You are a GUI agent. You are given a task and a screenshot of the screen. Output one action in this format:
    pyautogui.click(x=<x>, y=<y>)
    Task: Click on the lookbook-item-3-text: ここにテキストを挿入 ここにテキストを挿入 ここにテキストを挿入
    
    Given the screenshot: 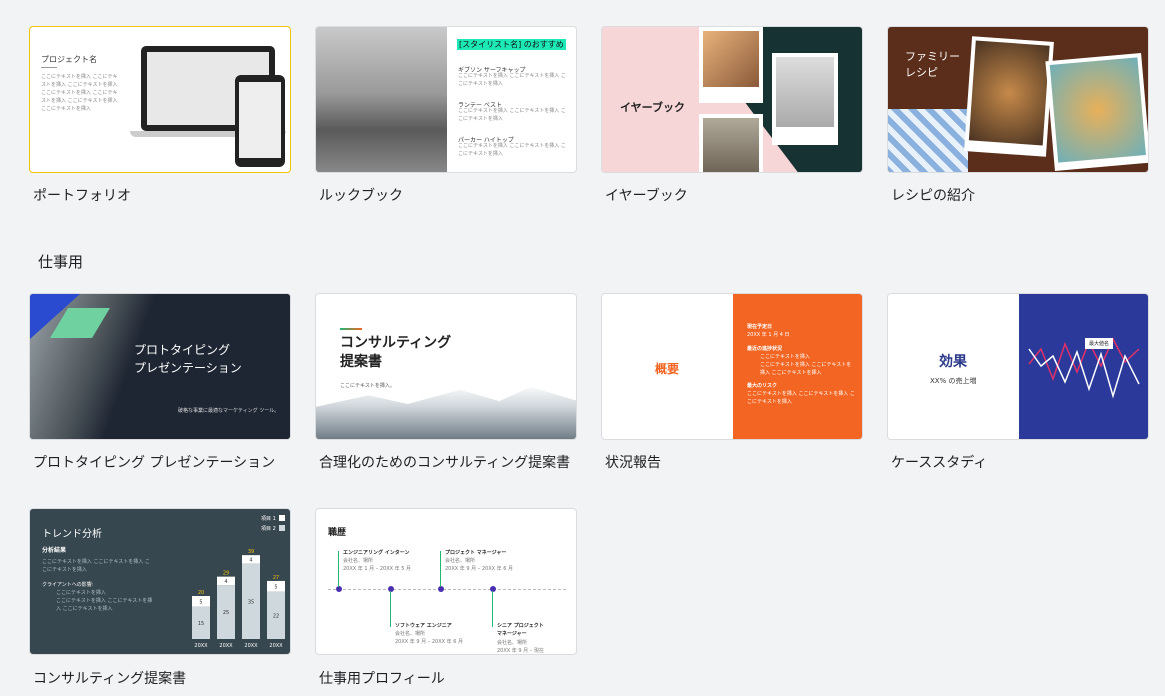 What is the action you would take?
    pyautogui.click(x=512, y=150)
    